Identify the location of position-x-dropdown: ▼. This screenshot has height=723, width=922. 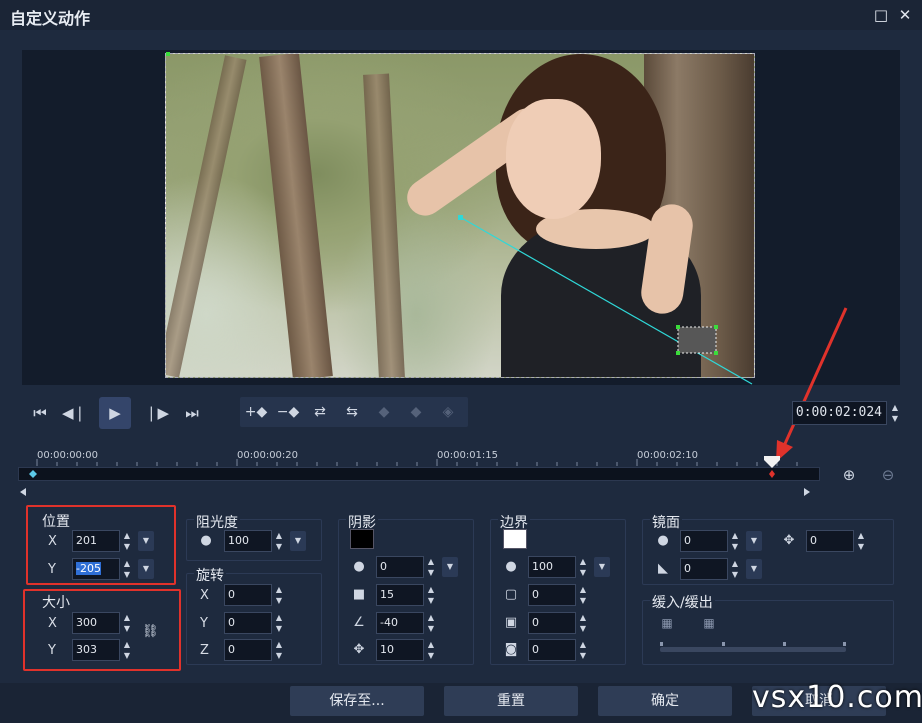
(146, 541).